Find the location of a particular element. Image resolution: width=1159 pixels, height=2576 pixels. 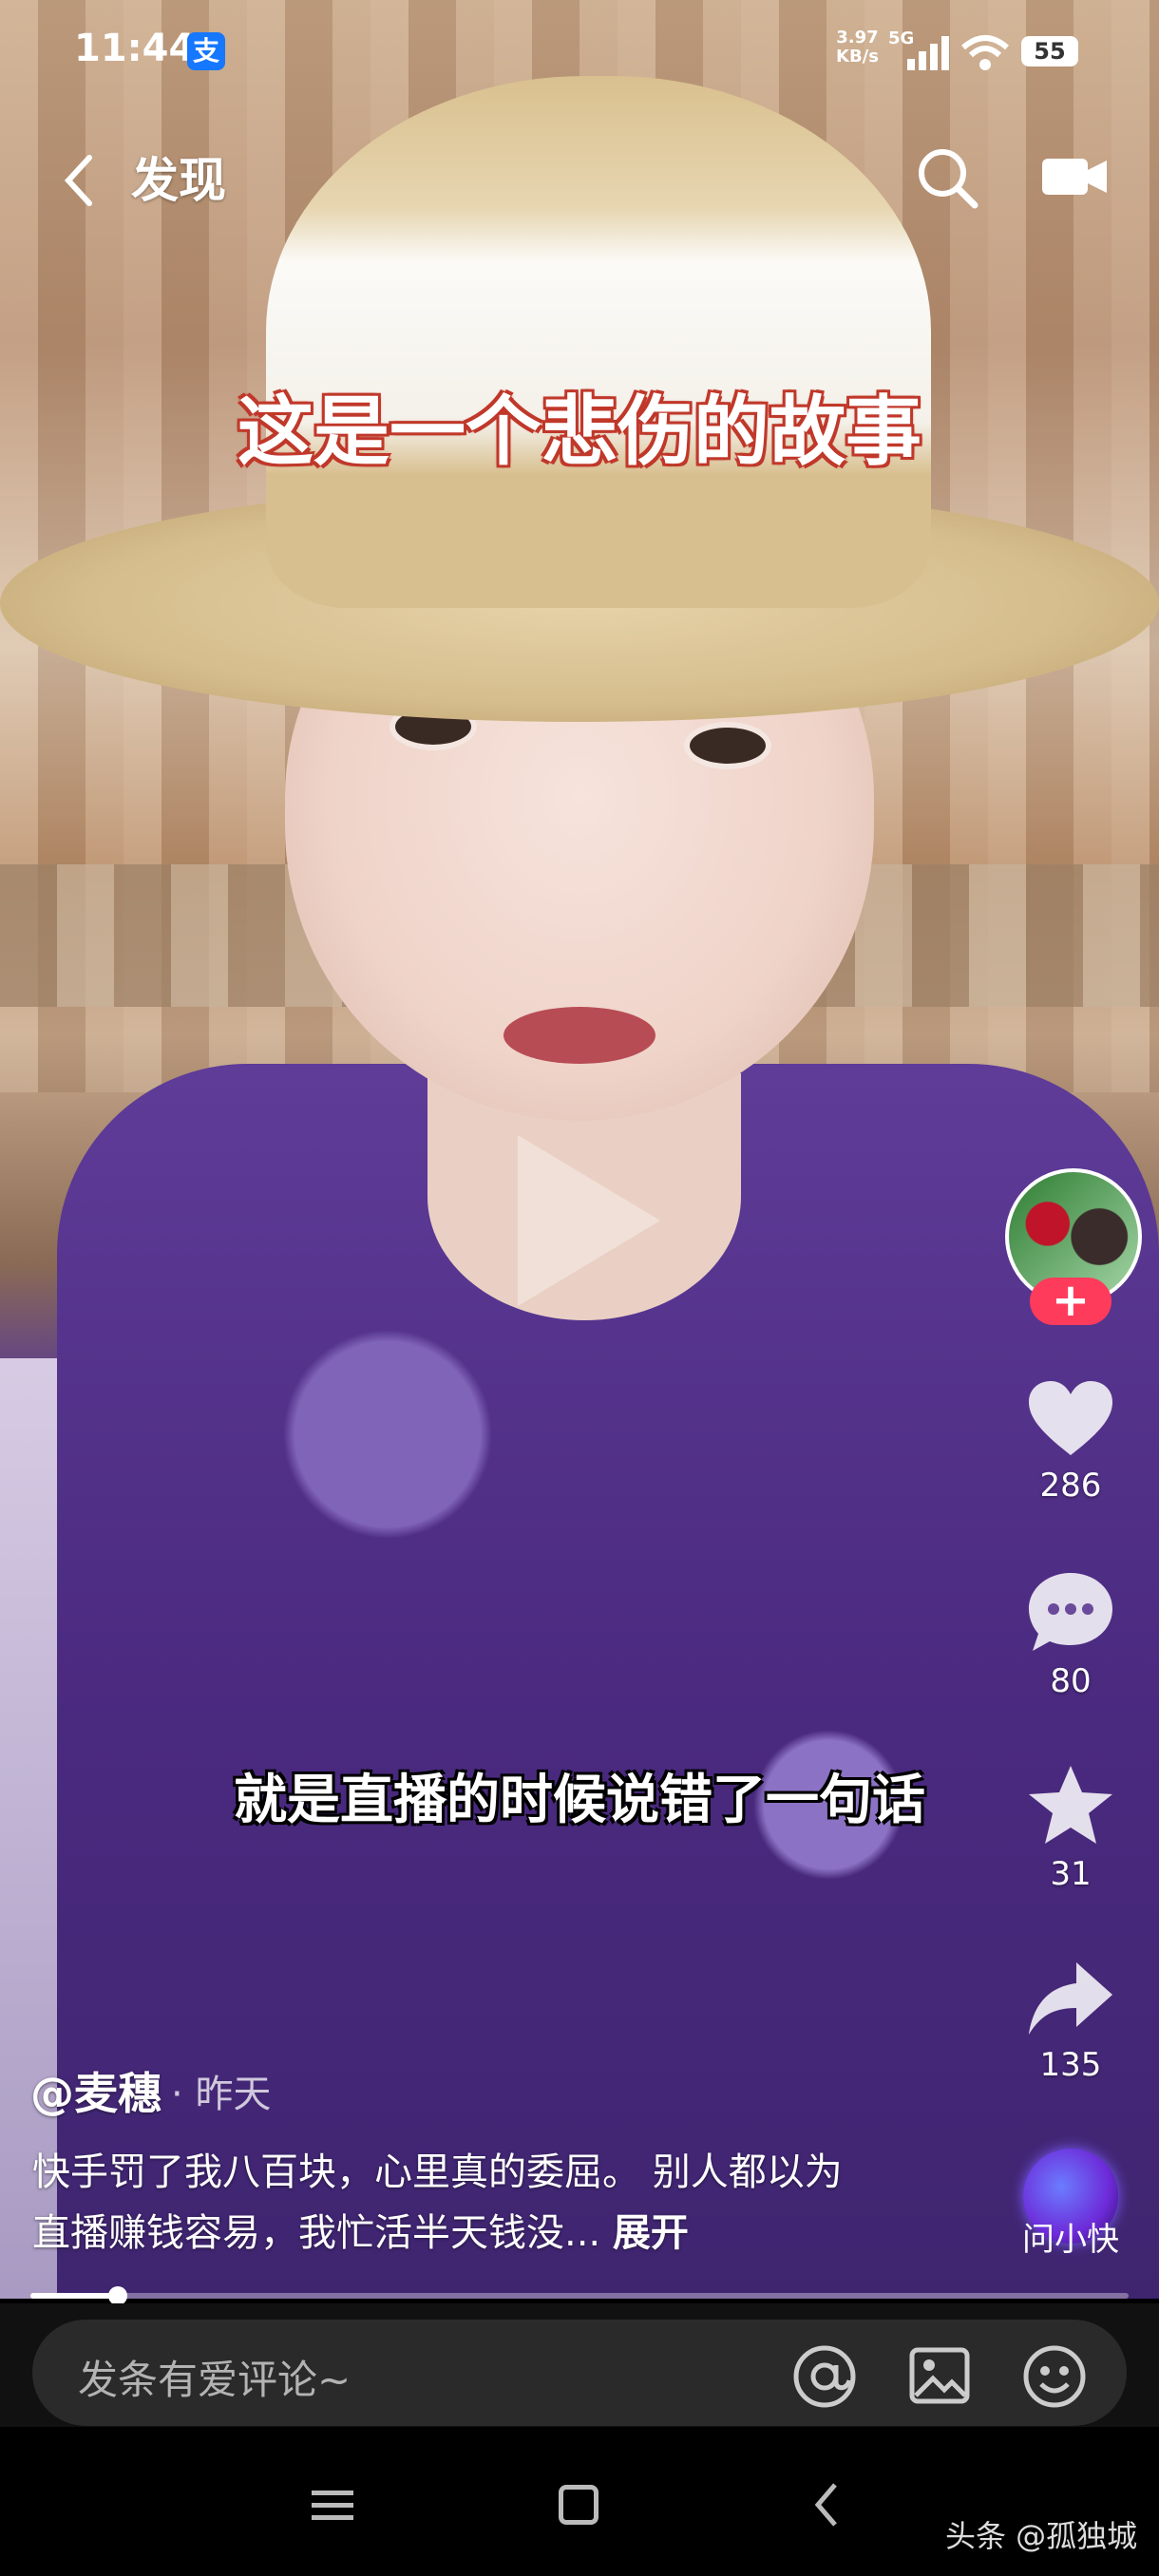

battery-indicator: 55 is located at coordinates (1049, 51).